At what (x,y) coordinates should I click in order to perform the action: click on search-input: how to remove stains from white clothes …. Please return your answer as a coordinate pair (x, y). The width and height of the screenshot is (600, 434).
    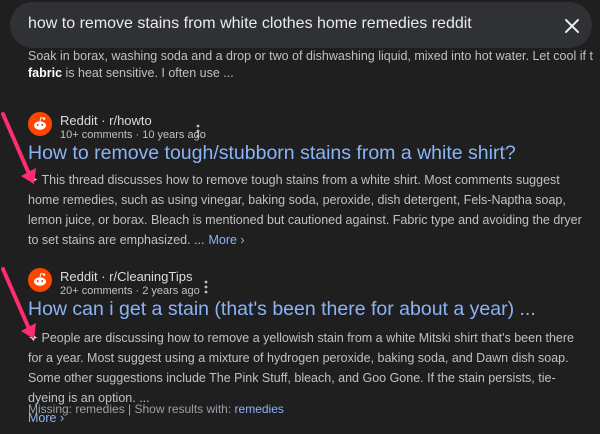
    Looking at the image, I should click on (250, 24).